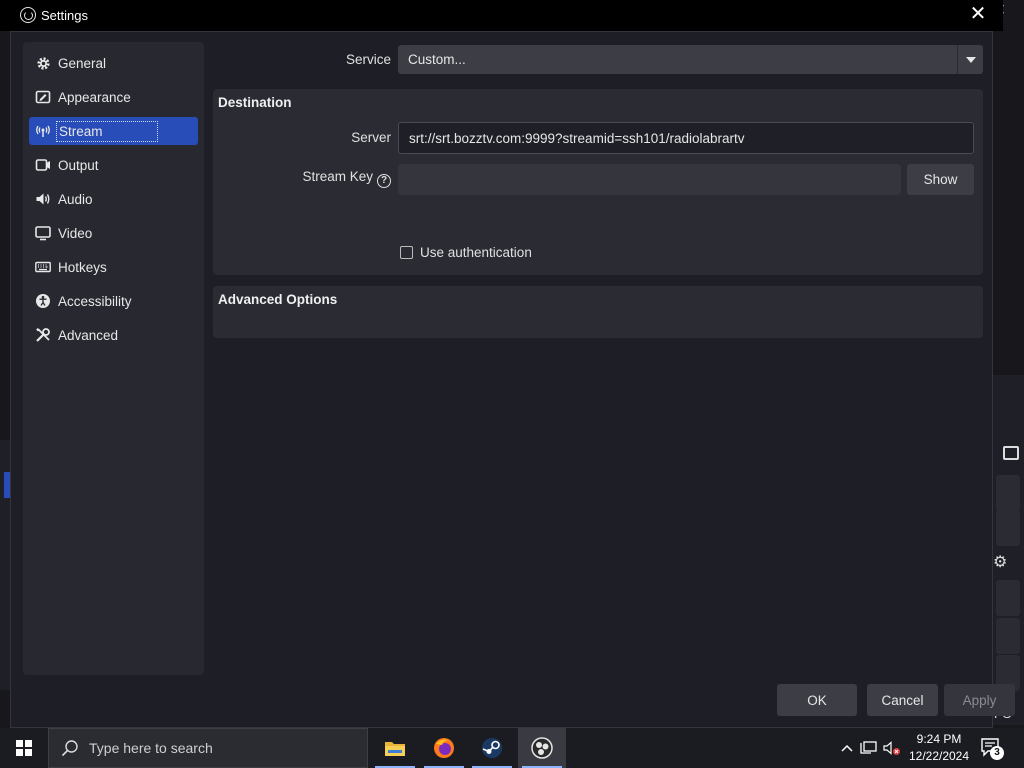 This screenshot has height=768, width=1024. I want to click on dock-icon, so click(1011, 453).